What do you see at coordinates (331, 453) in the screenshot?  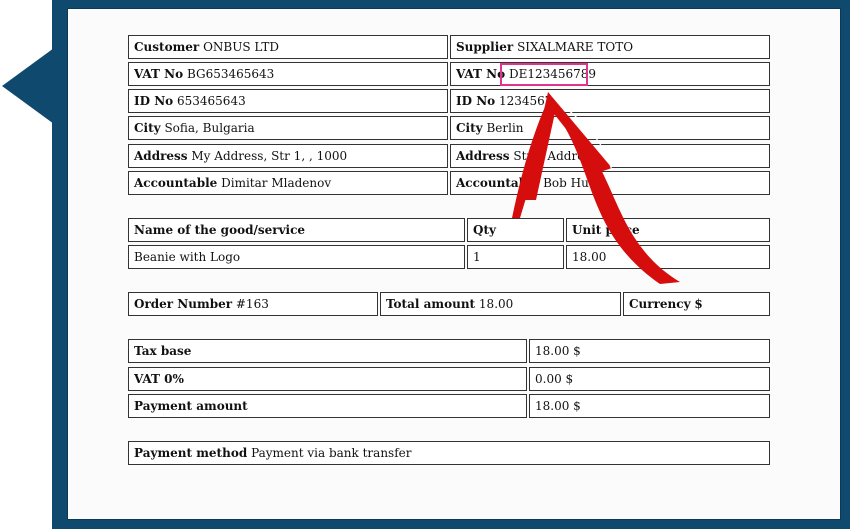 I see `payment-method-value: Payment via bank transfer` at bounding box center [331, 453].